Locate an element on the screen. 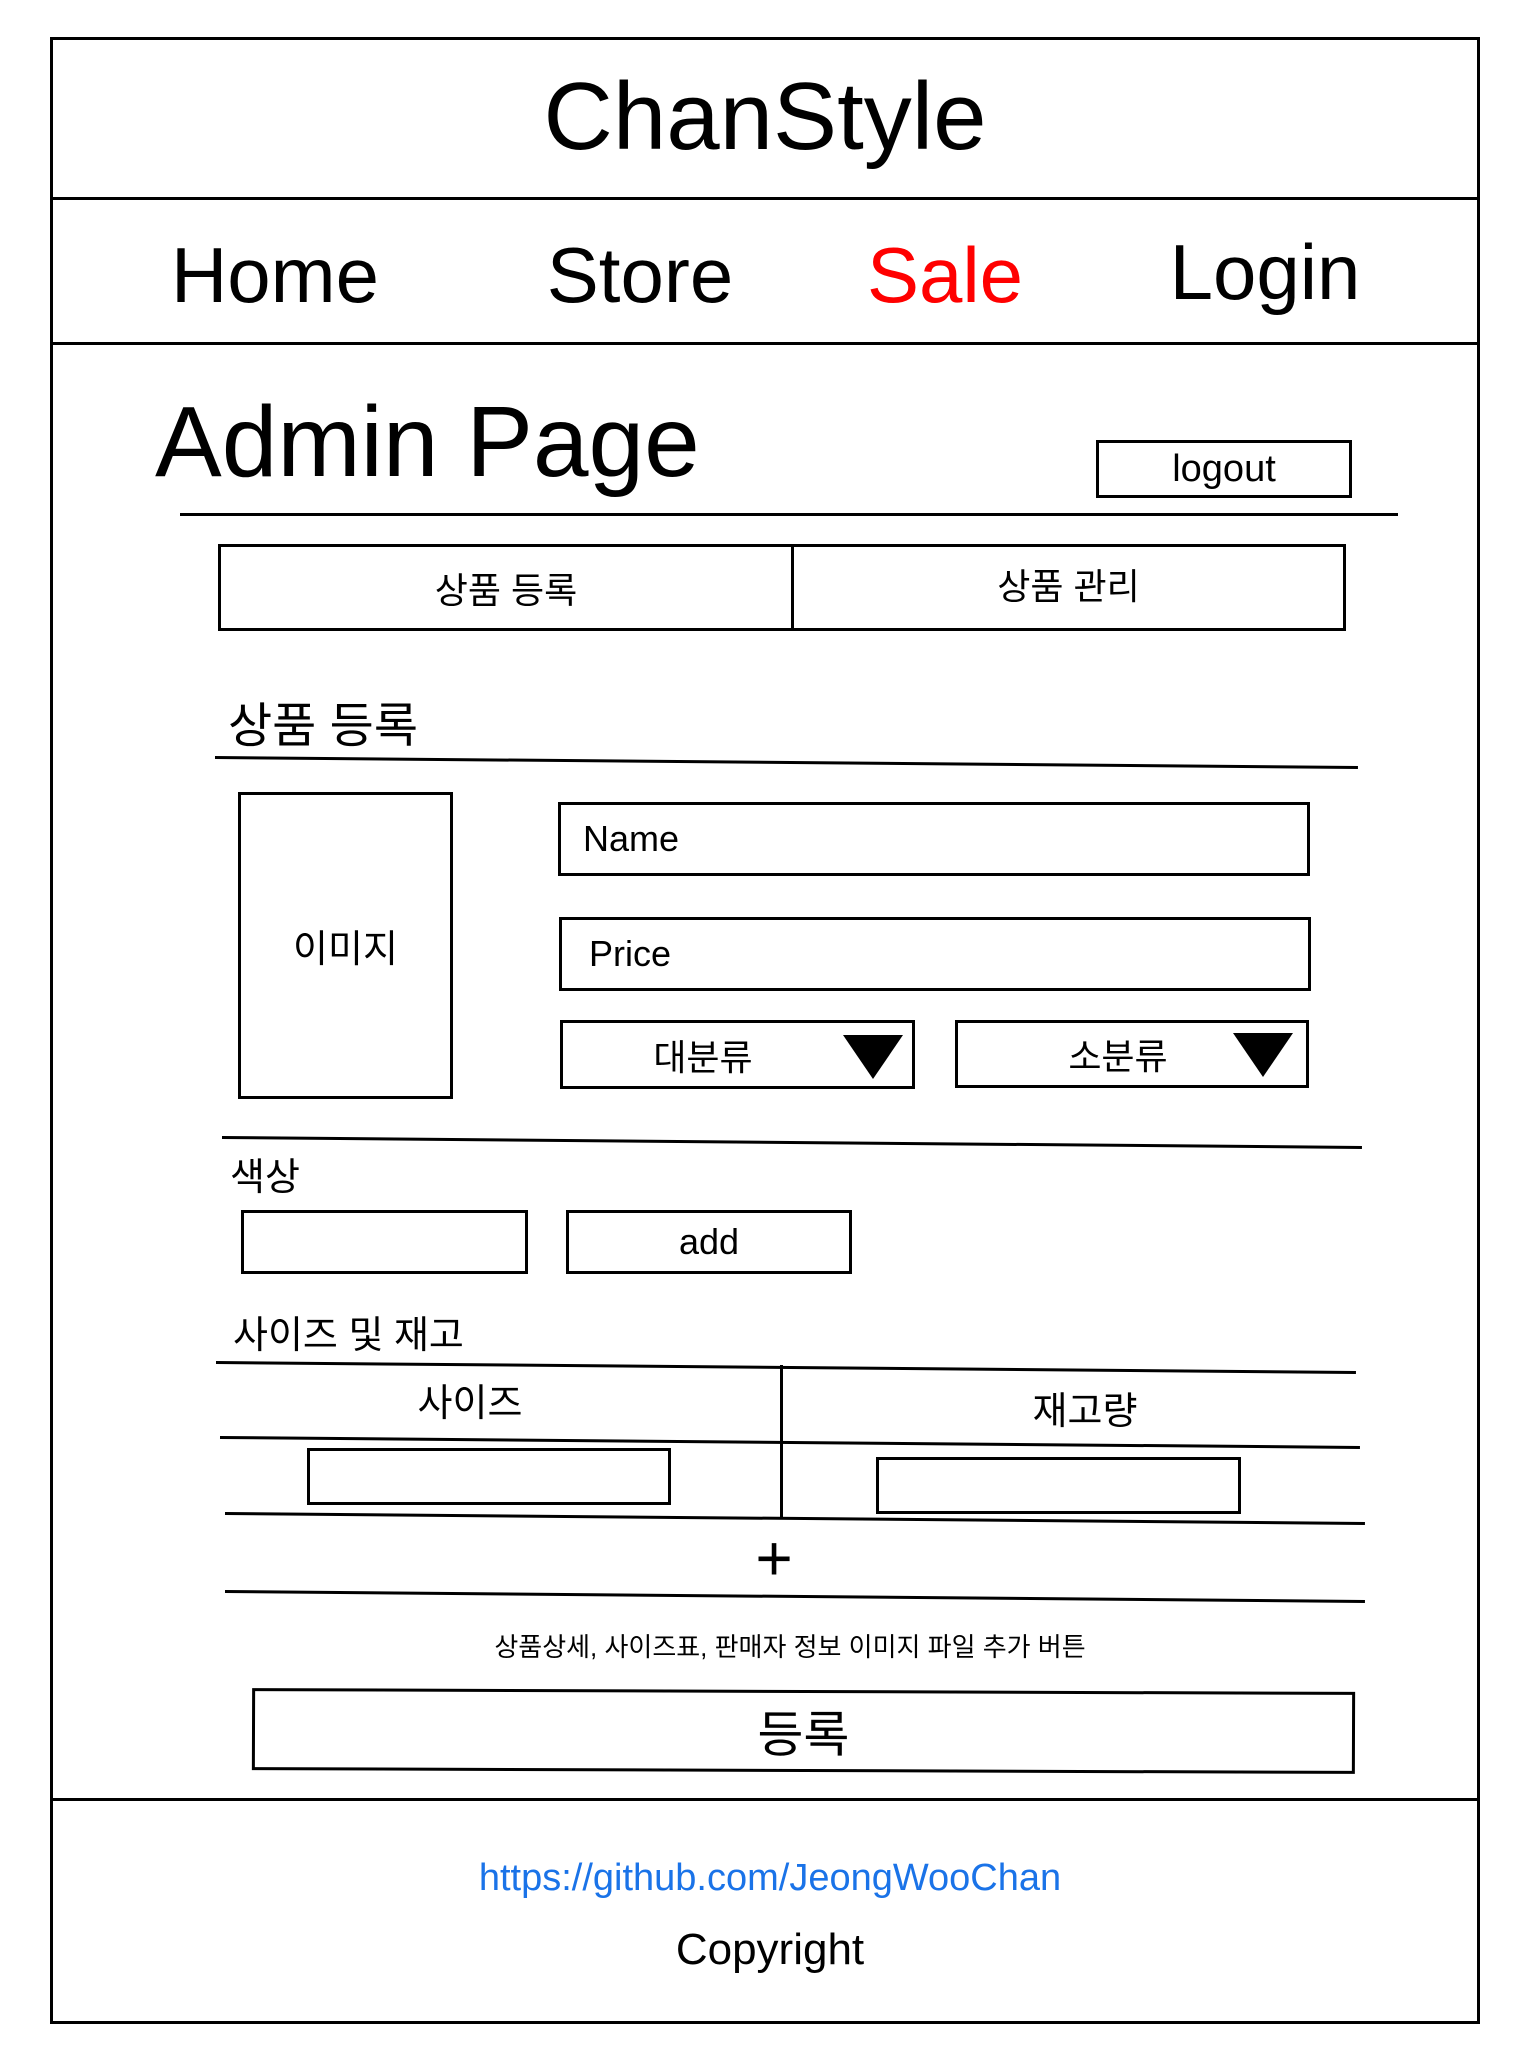  major-category-value: 대분류 is located at coordinates (703, 1057).